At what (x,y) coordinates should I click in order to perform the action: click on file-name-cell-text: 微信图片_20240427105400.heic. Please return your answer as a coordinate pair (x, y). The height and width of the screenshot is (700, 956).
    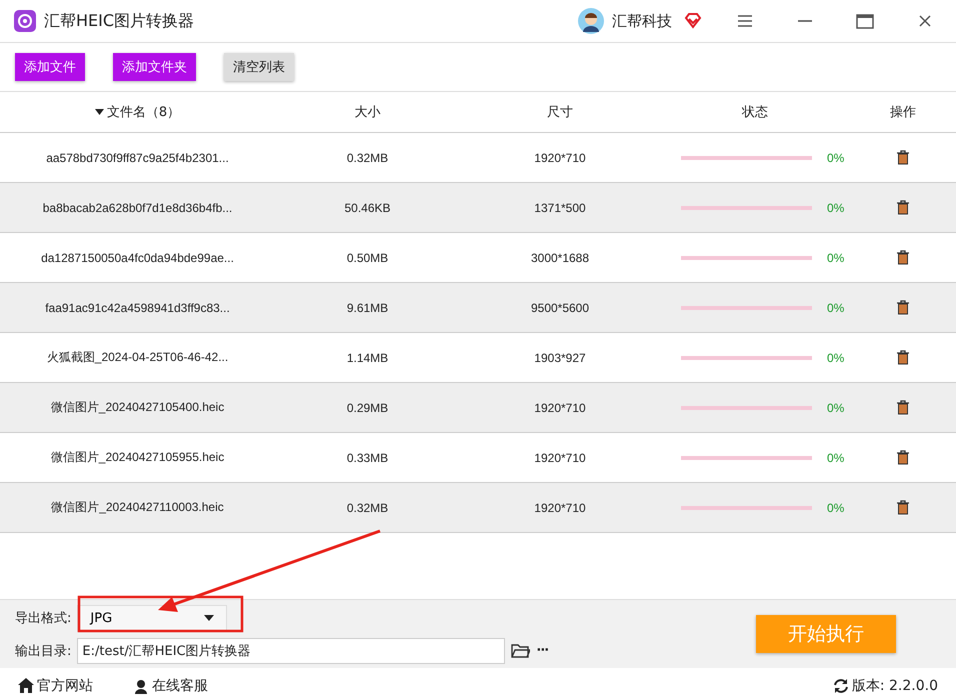
    Looking at the image, I should click on (138, 407).